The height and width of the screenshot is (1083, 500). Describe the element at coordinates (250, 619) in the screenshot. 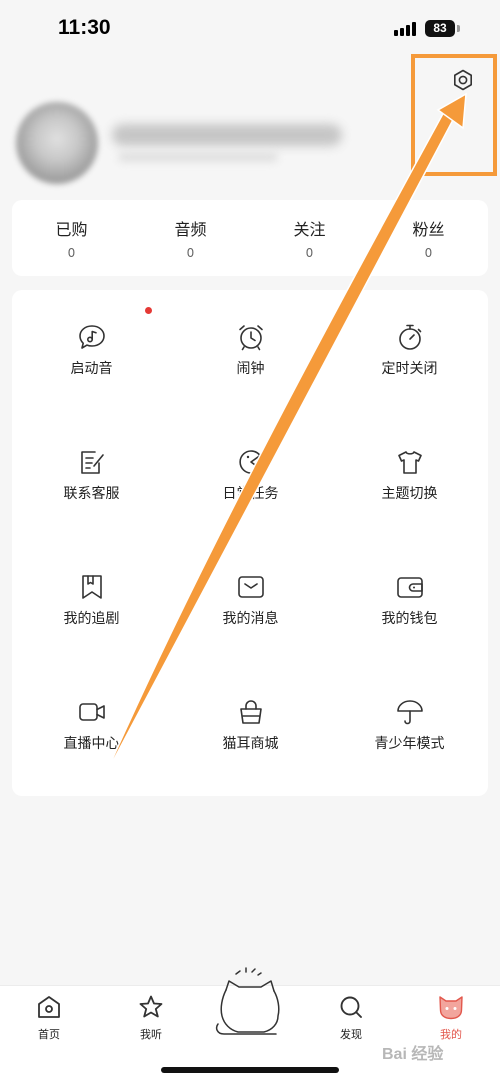

I see `grid-label: 我的消息` at that location.